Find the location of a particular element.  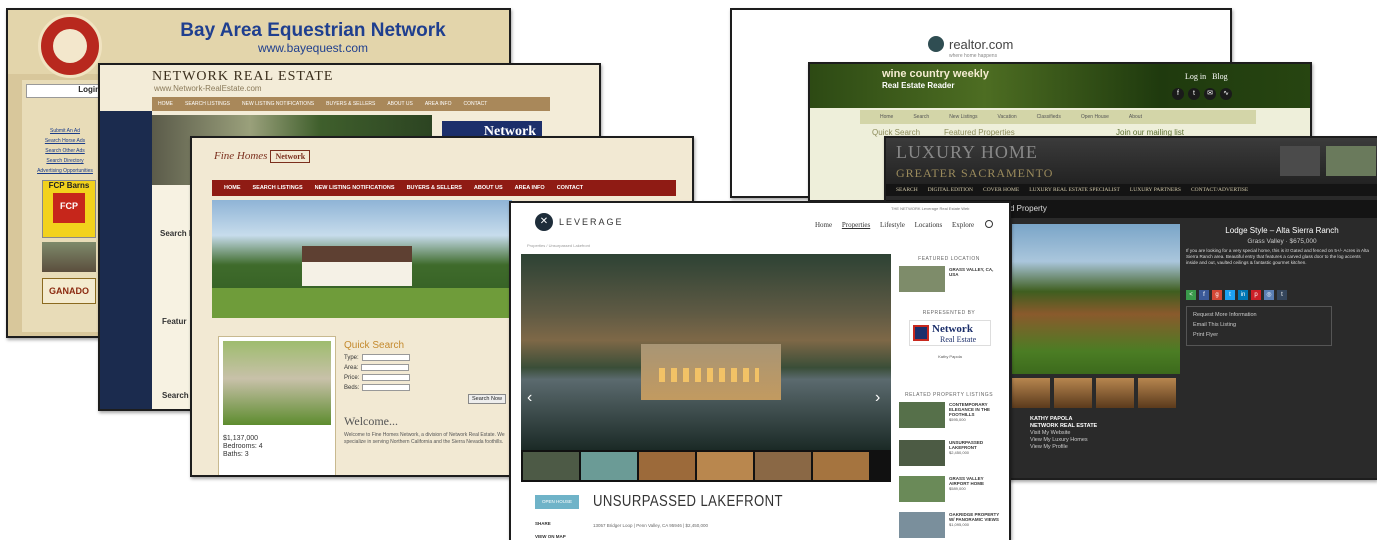

related-item: UNSURPASSED LAKEFRONT $2,450,000 is located at coordinates (976, 447).